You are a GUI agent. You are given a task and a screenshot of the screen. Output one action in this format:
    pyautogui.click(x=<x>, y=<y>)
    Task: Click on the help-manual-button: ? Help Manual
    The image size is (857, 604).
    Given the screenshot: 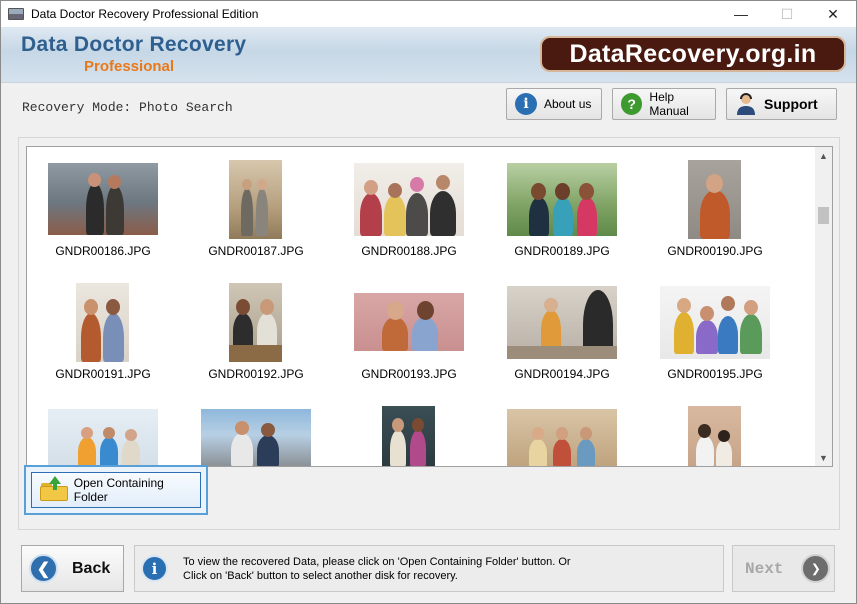 What is the action you would take?
    pyautogui.click(x=664, y=104)
    